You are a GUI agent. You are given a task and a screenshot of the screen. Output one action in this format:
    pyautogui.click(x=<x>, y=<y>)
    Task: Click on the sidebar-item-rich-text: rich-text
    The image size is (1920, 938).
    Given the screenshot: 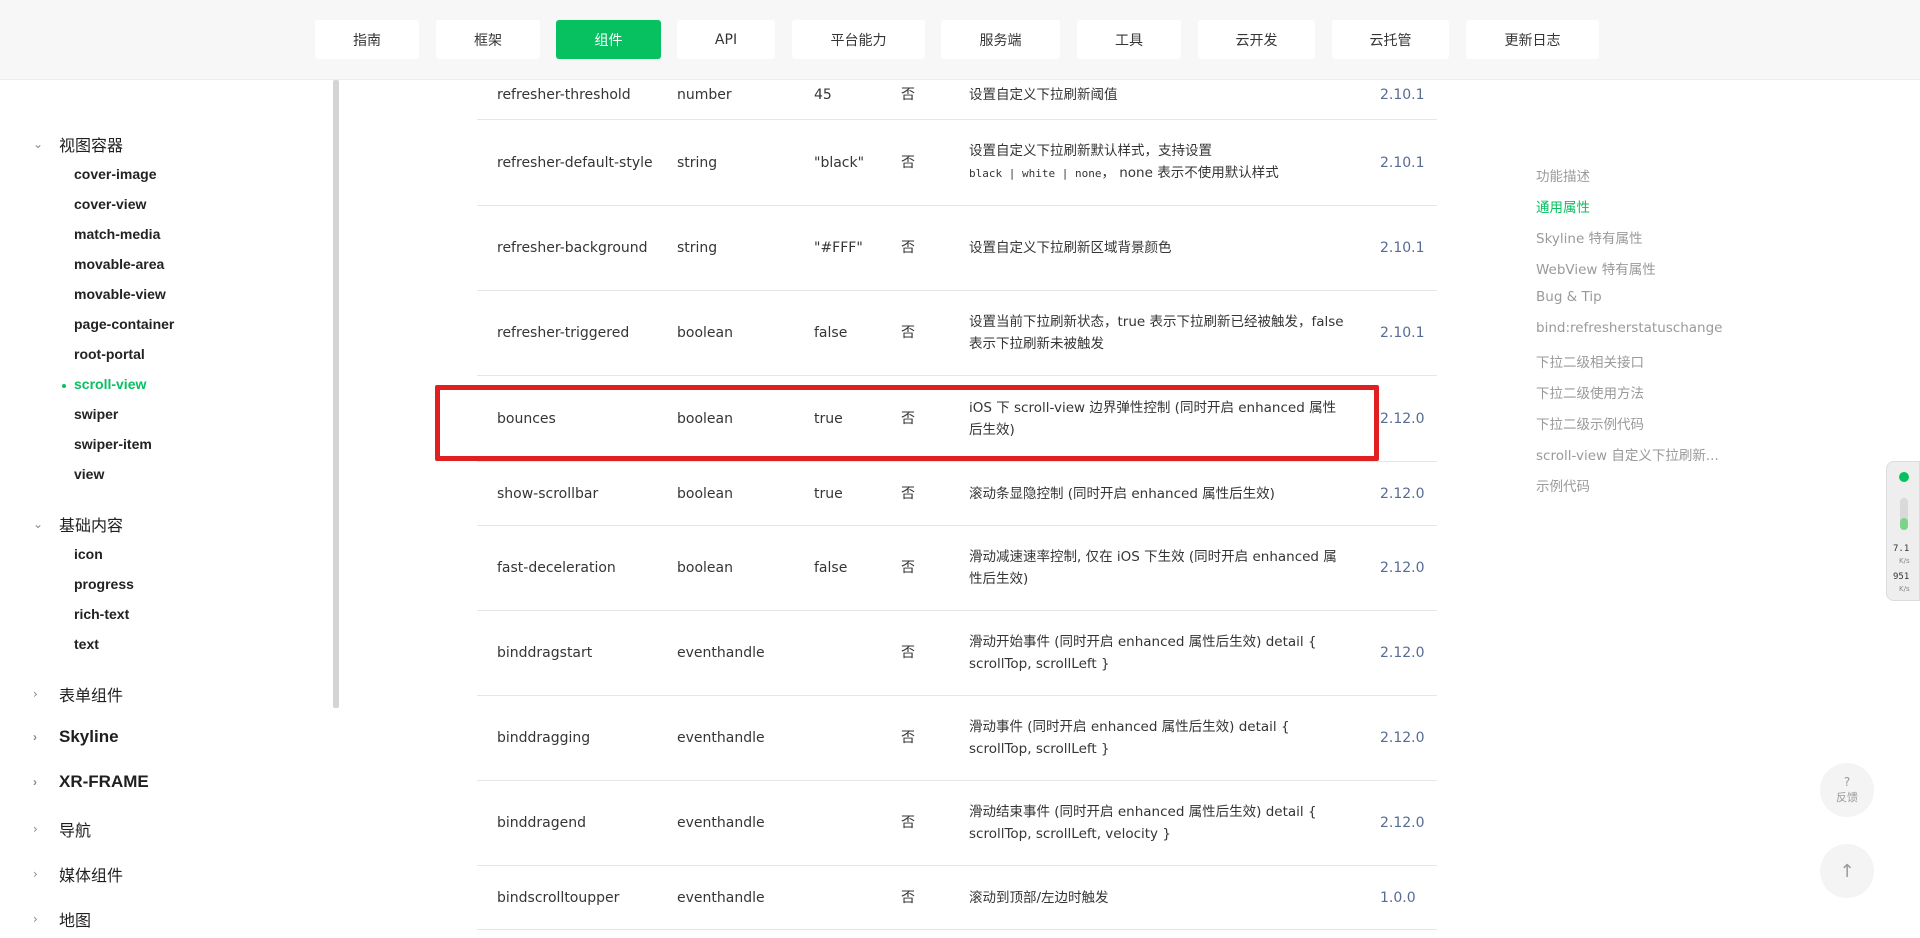 What is the action you would take?
    pyautogui.click(x=101, y=614)
    